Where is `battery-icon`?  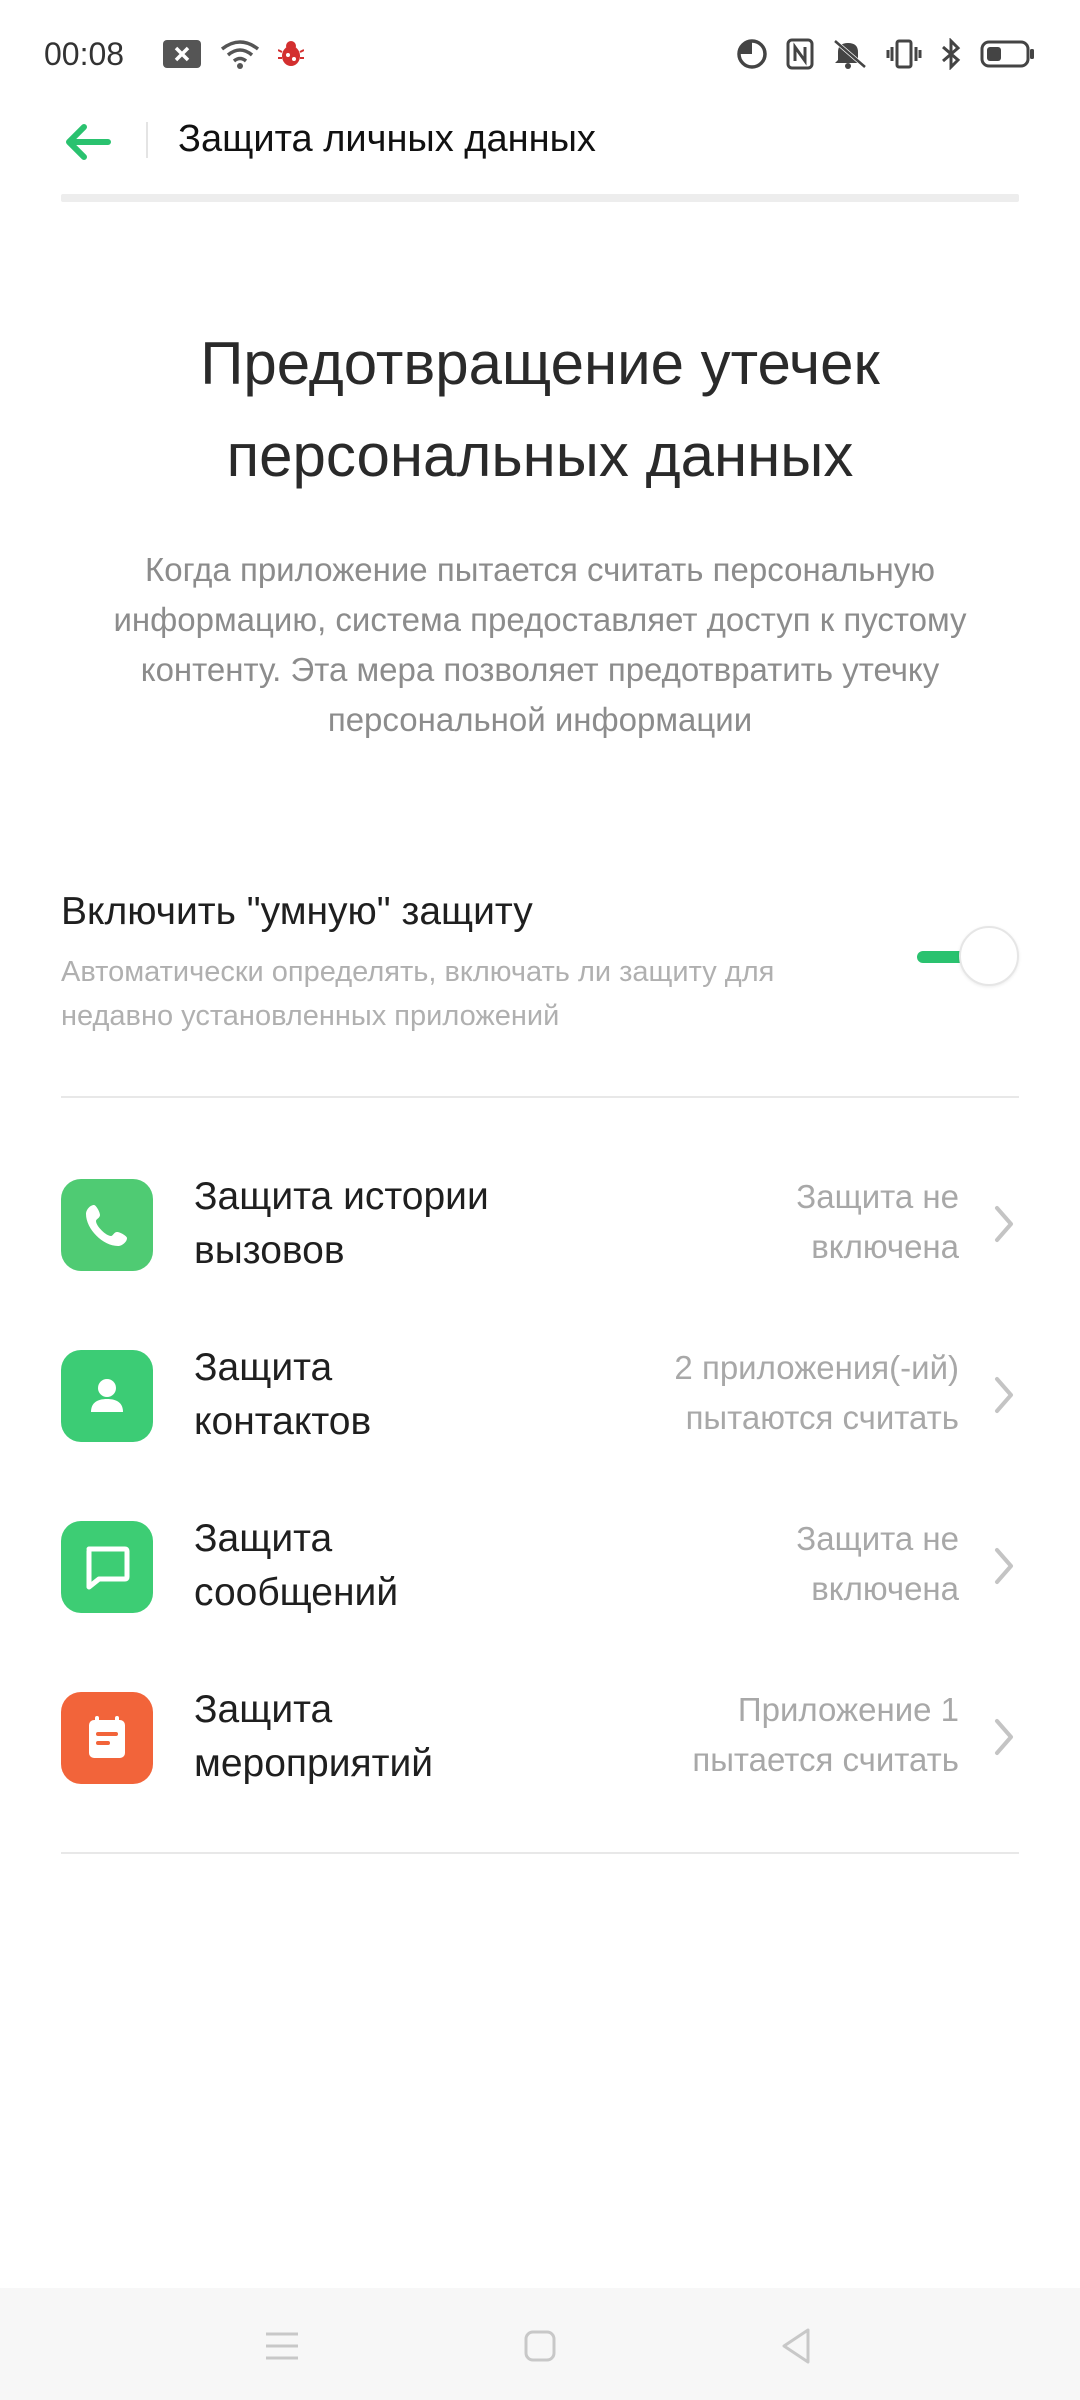
battery-icon is located at coordinates (1008, 54).